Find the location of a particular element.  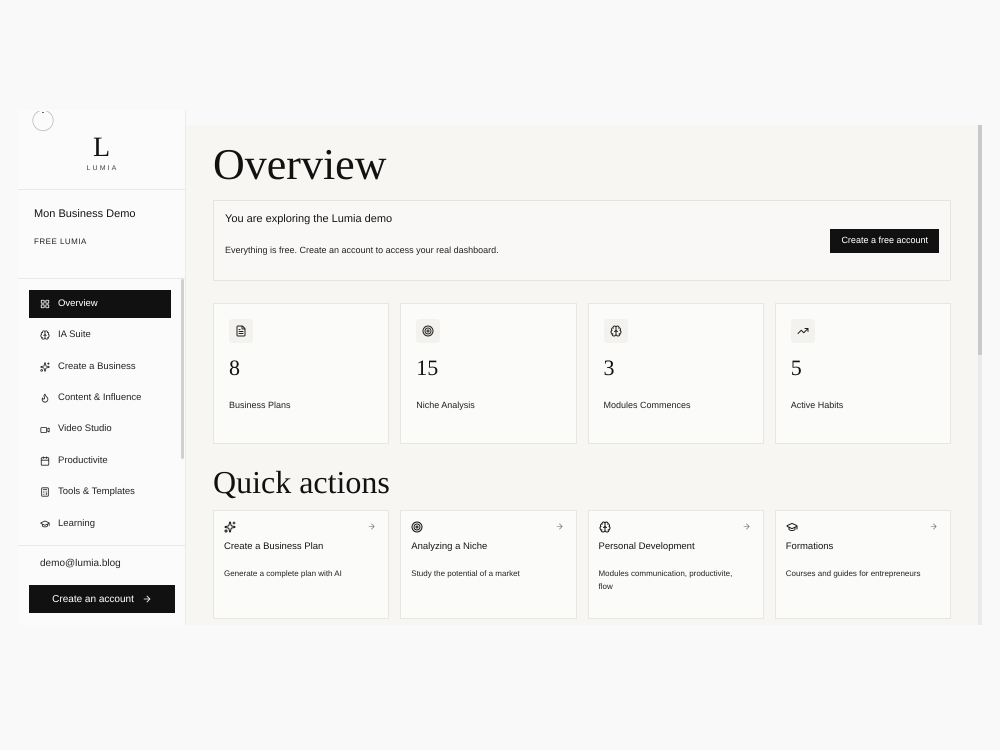

banner-title: You are exploring the Lumia demo is located at coordinates (309, 219).